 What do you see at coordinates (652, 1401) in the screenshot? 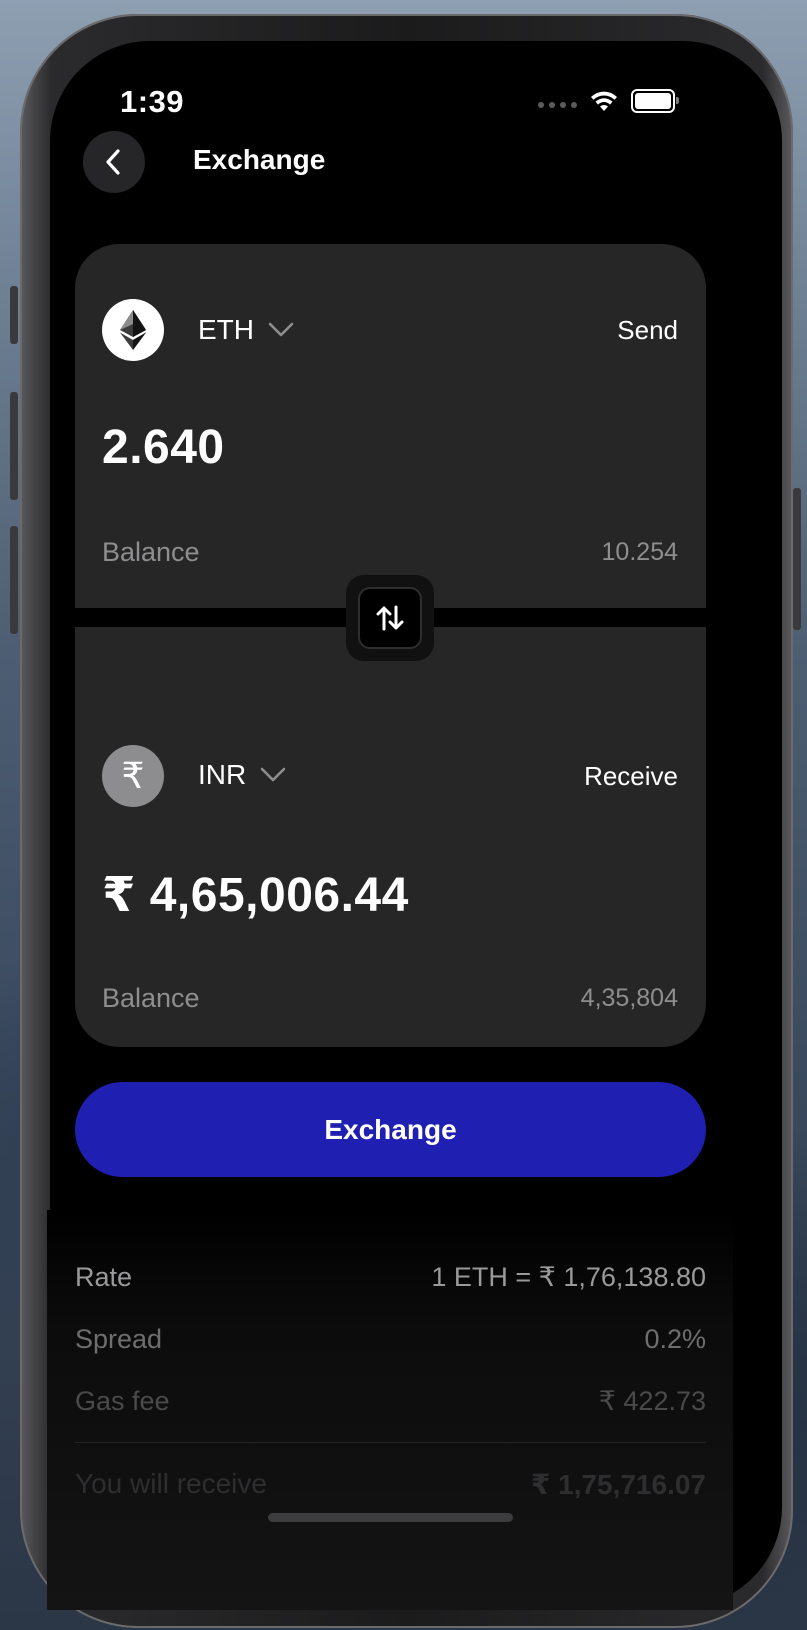
I see `gas-fee-value: ₹ 422.73` at bounding box center [652, 1401].